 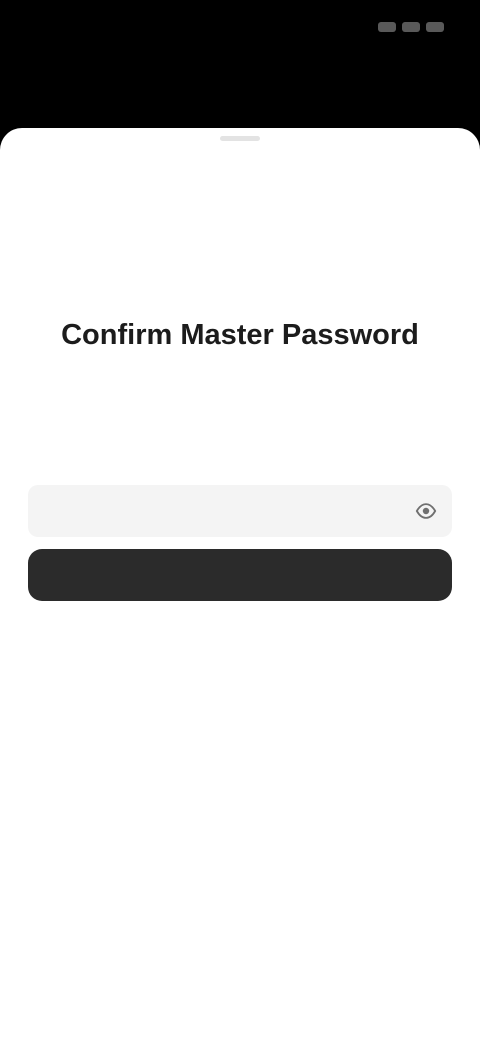 What do you see at coordinates (435, 27) in the screenshot?
I see `battery-icon` at bounding box center [435, 27].